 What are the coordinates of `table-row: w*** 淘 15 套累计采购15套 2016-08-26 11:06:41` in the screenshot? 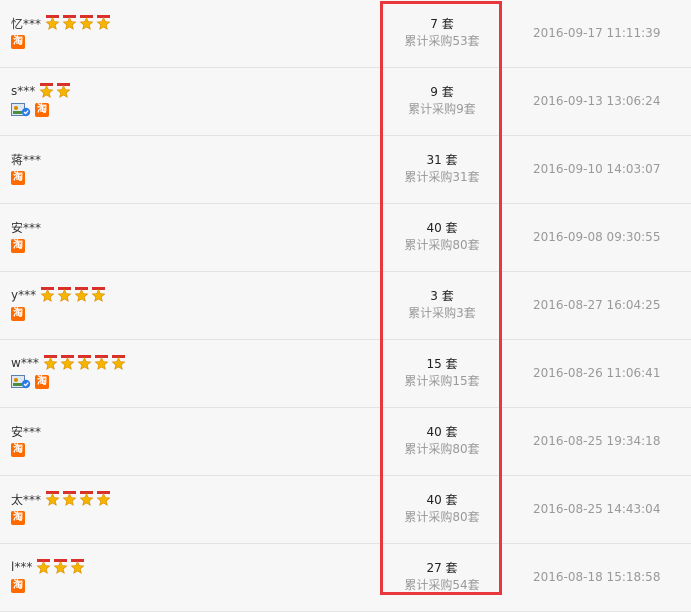 It's located at (345, 374).